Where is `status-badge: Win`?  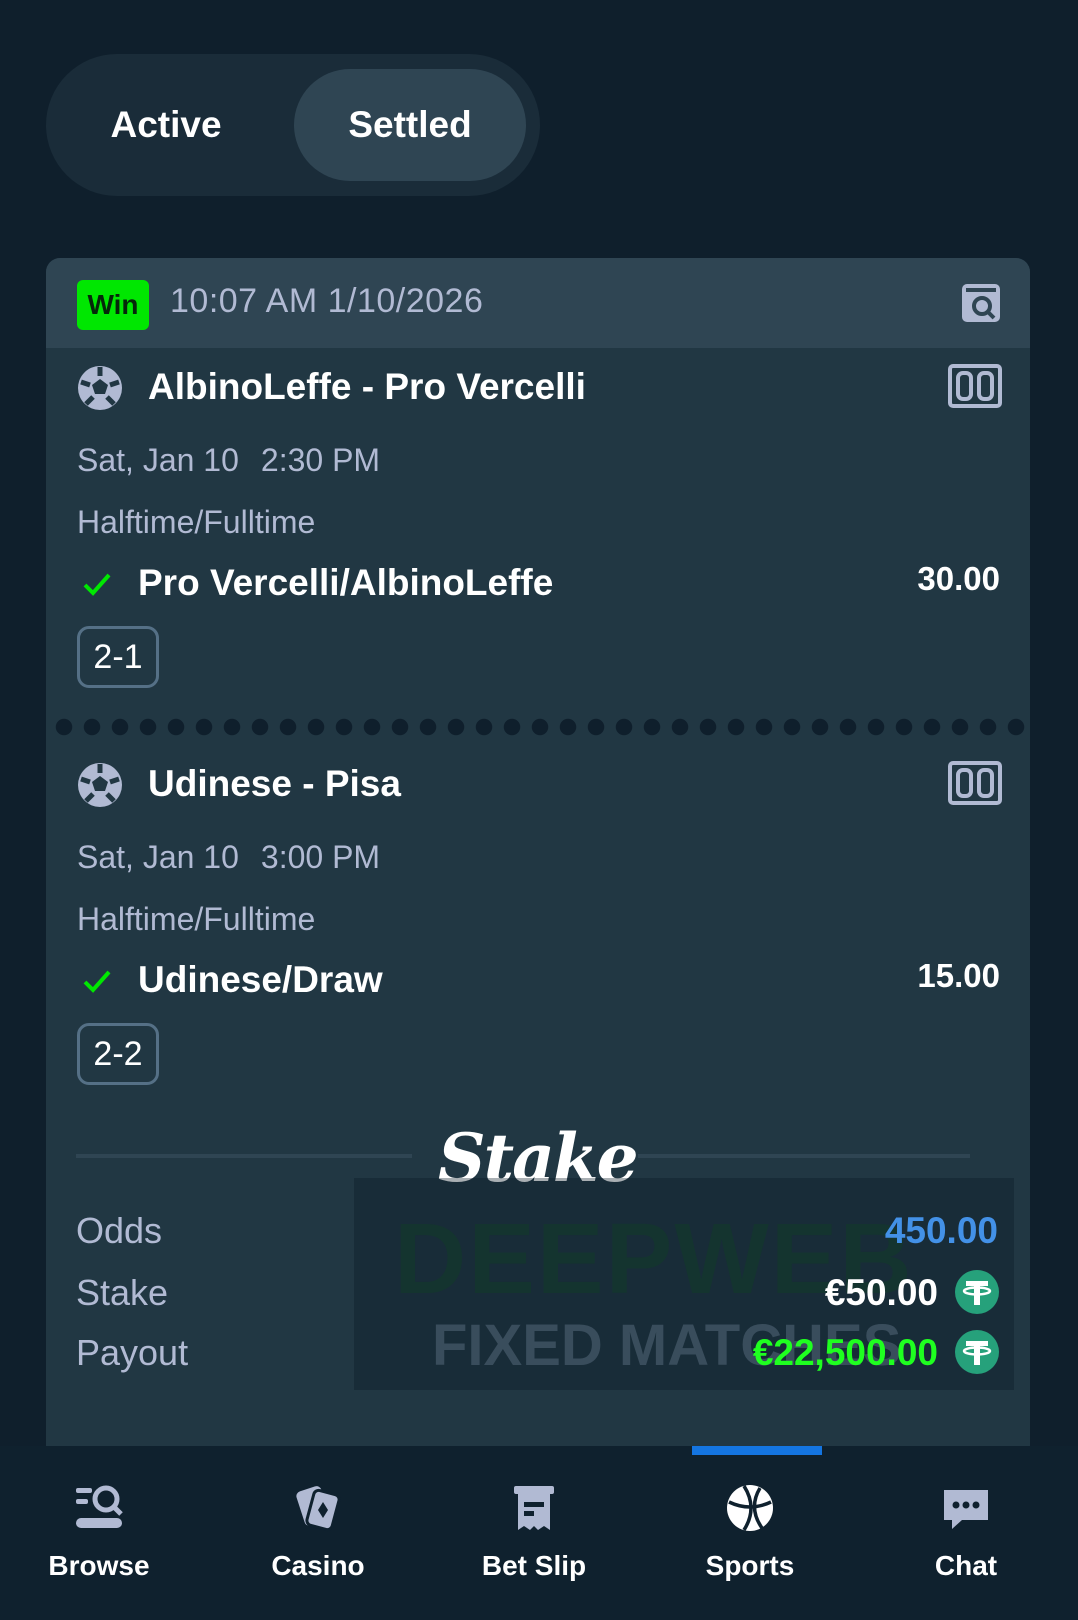
status-badge: Win is located at coordinates (113, 305).